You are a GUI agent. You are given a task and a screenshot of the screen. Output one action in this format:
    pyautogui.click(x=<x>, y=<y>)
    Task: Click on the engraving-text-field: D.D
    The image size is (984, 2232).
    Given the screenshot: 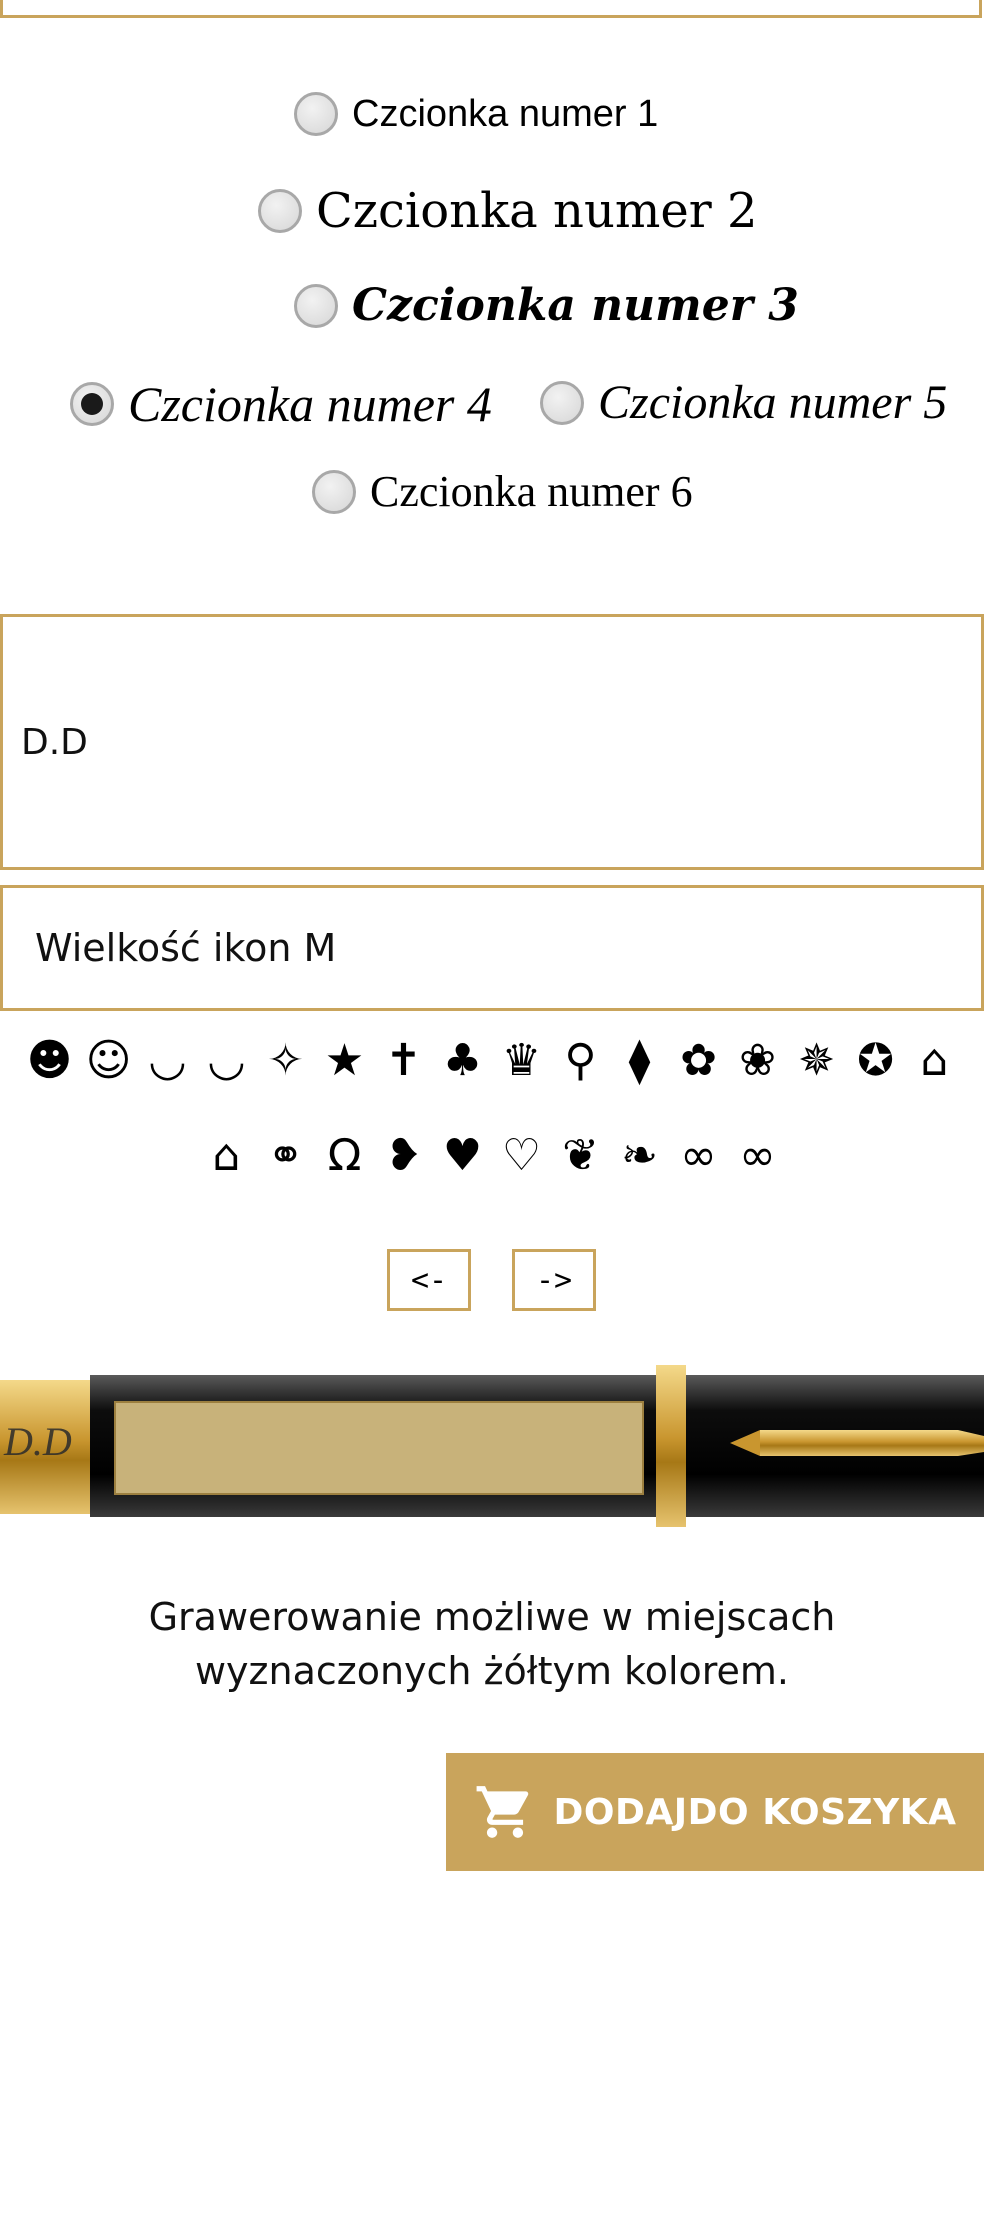 What is the action you would take?
    pyautogui.click(x=492, y=742)
    